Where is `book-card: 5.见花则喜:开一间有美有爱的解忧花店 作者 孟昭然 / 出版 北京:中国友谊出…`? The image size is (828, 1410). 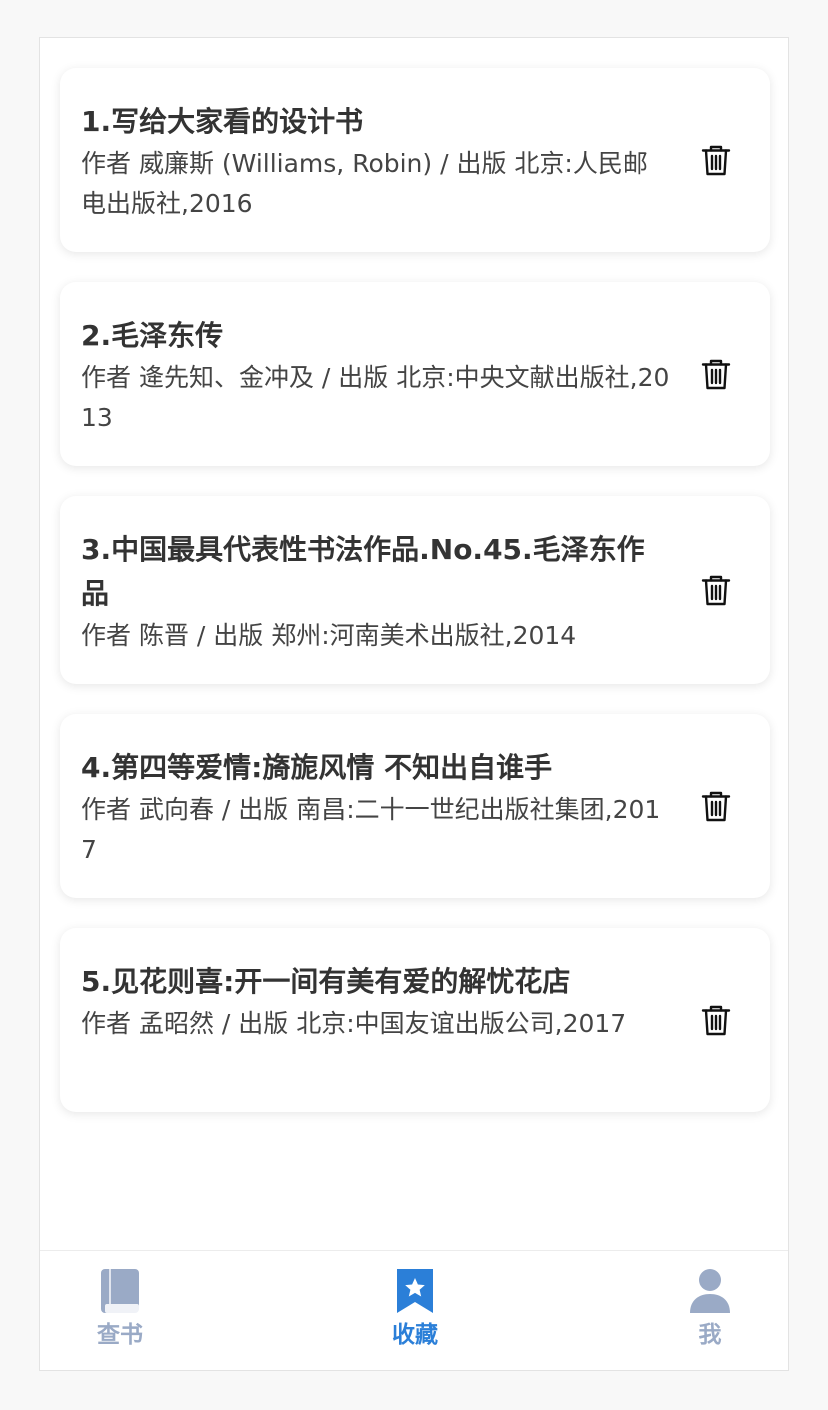 book-card: 5.见花则喜:开一间有美有爱的解忧花店 作者 孟昭然 / 出版 北京:中国友谊出… is located at coordinates (415, 1020).